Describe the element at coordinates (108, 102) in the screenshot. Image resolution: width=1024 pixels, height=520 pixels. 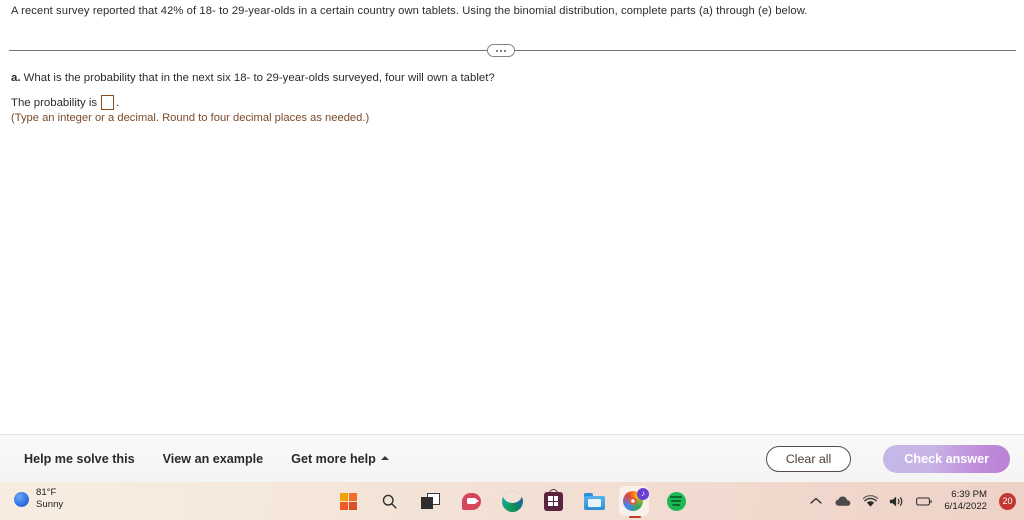
I see `probability-input` at that location.